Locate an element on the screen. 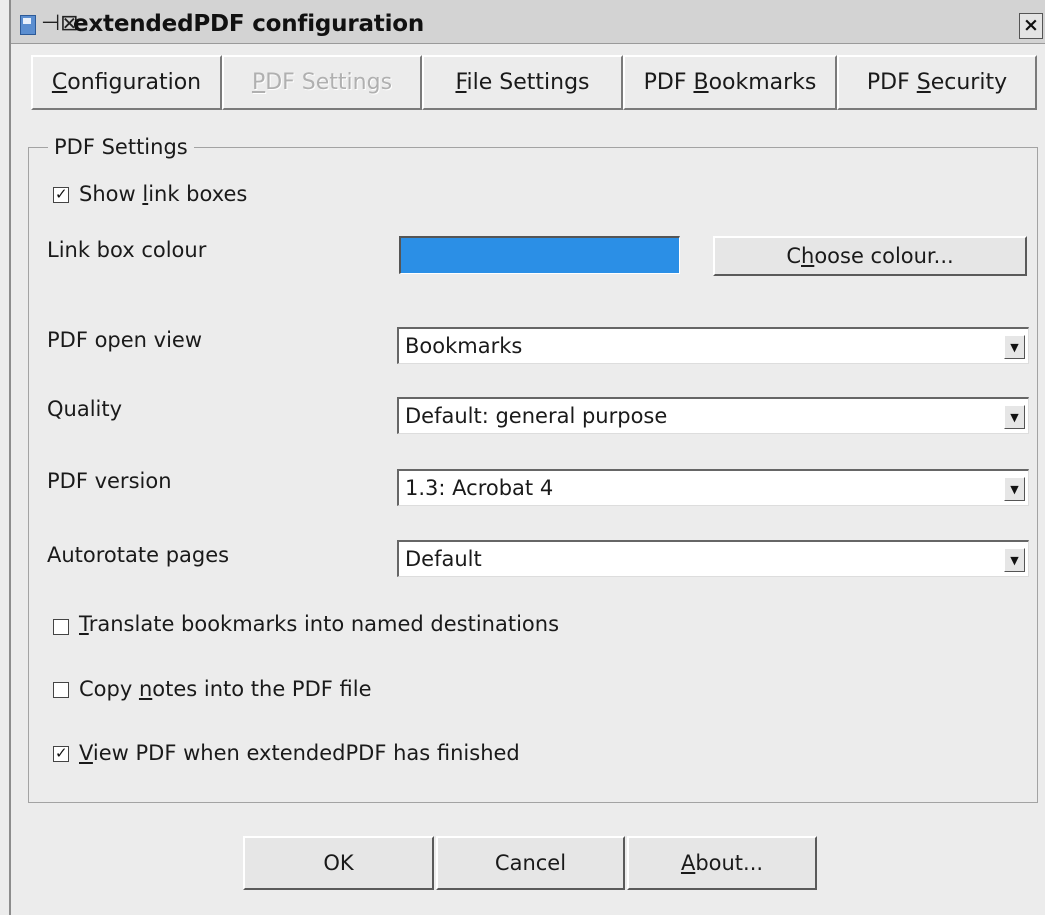  pdf-version-select: 1.3: Acrobat 4 ▼ is located at coordinates (713, 487).